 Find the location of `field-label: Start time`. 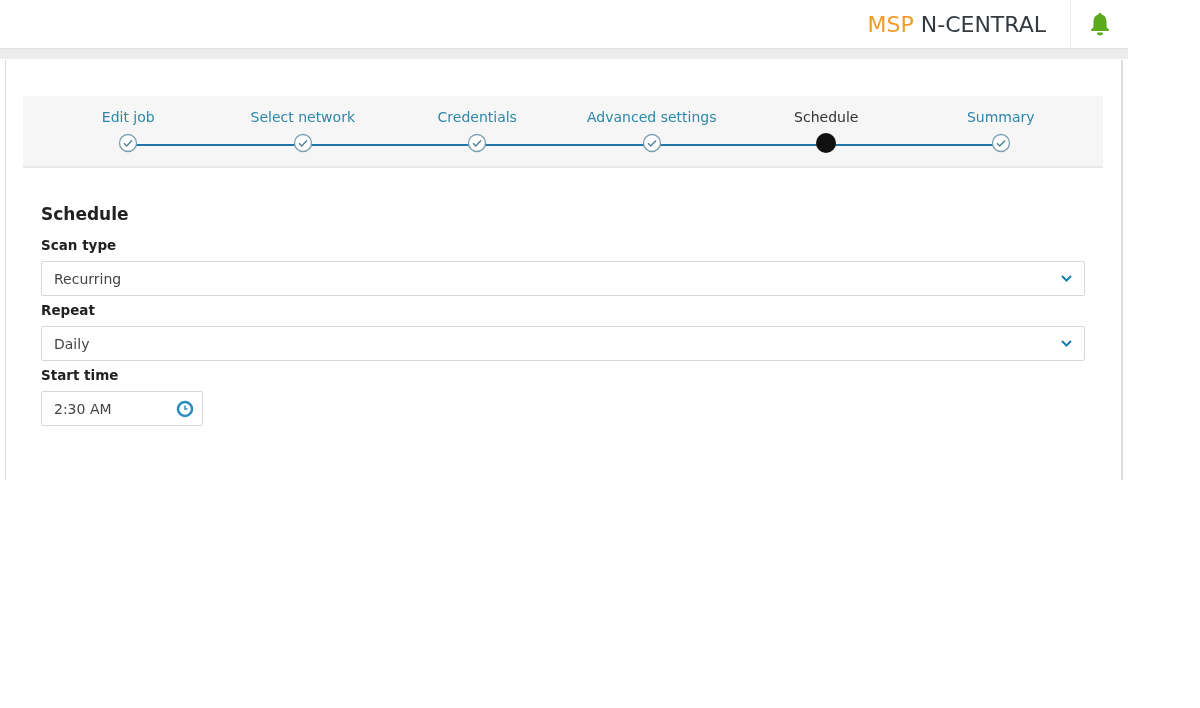

field-label: Start time is located at coordinates (80, 375).